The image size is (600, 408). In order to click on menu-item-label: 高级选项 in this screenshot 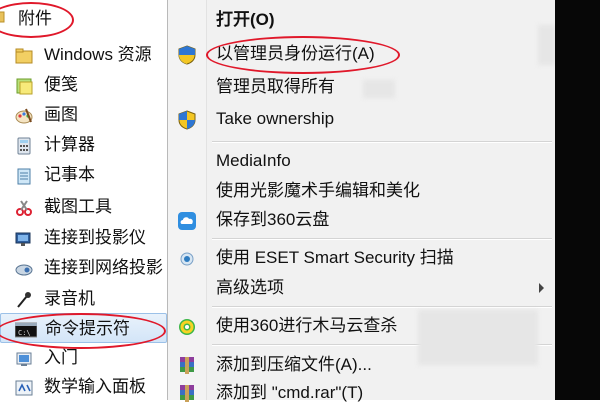, I will do `click(250, 287)`.